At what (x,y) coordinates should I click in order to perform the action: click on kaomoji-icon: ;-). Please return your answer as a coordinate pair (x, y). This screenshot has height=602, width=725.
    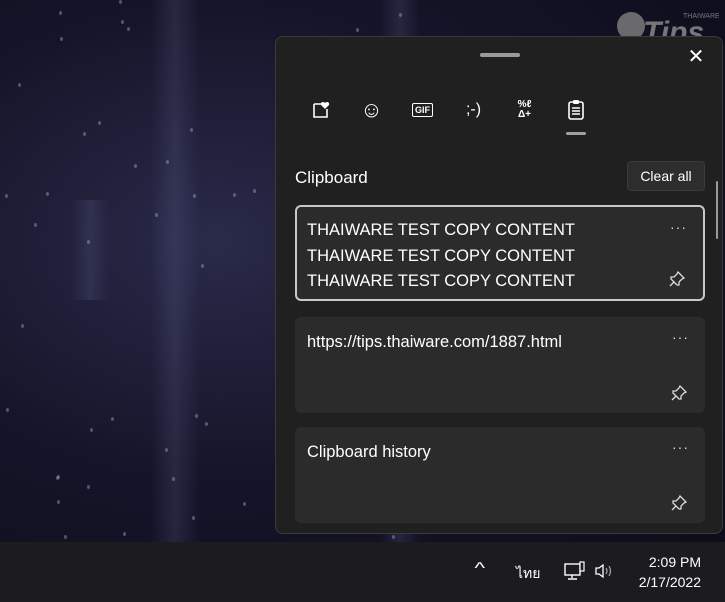
    Looking at the image, I should click on (473, 109).